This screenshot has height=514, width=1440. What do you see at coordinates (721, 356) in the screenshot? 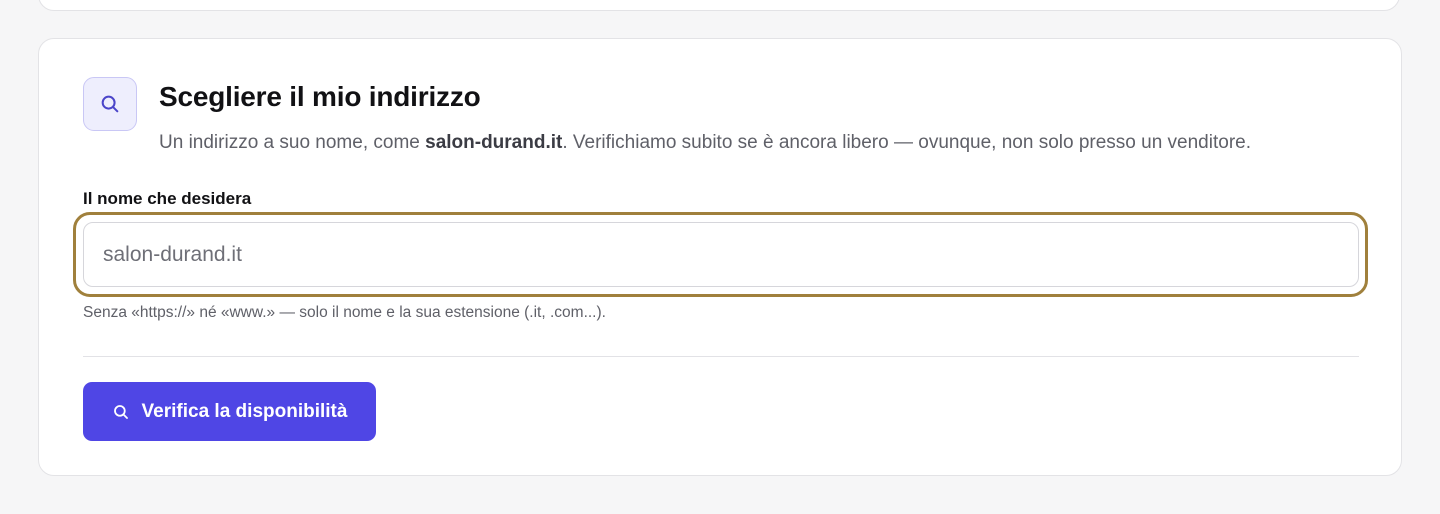
I see `divider` at bounding box center [721, 356].